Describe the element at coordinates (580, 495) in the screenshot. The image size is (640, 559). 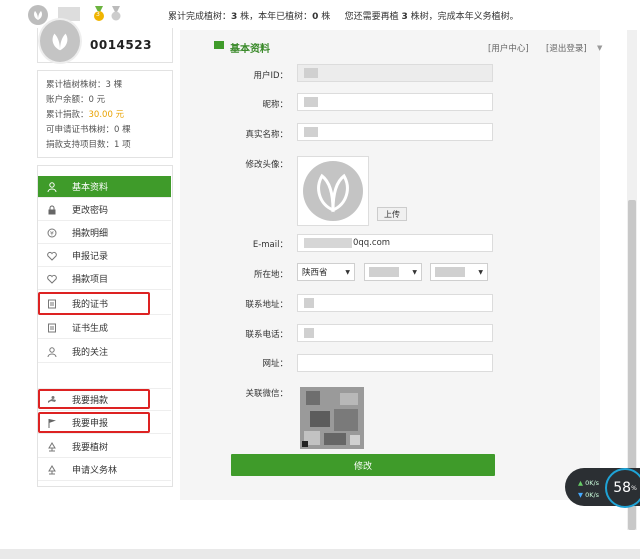
I see `download-arrow-icon: ▼` at that location.